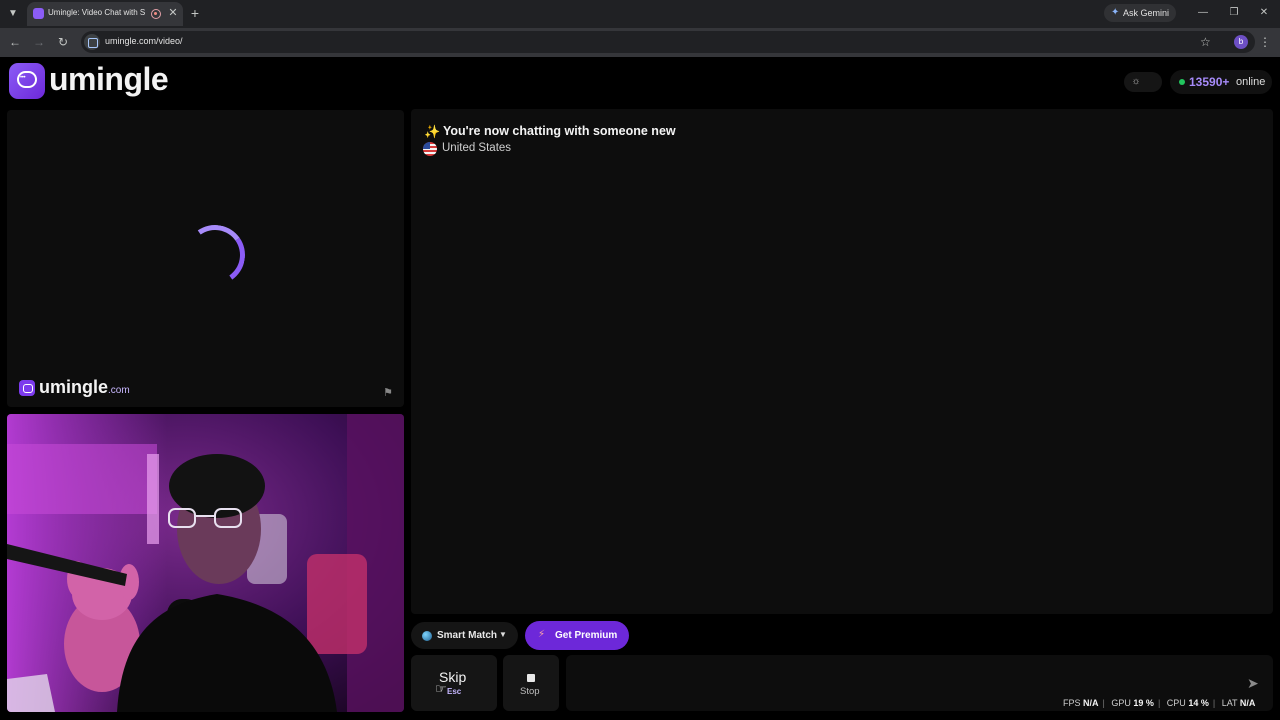 The width and height of the screenshot is (1280, 720). I want to click on sparkle-icon: ✨, so click(432, 131).